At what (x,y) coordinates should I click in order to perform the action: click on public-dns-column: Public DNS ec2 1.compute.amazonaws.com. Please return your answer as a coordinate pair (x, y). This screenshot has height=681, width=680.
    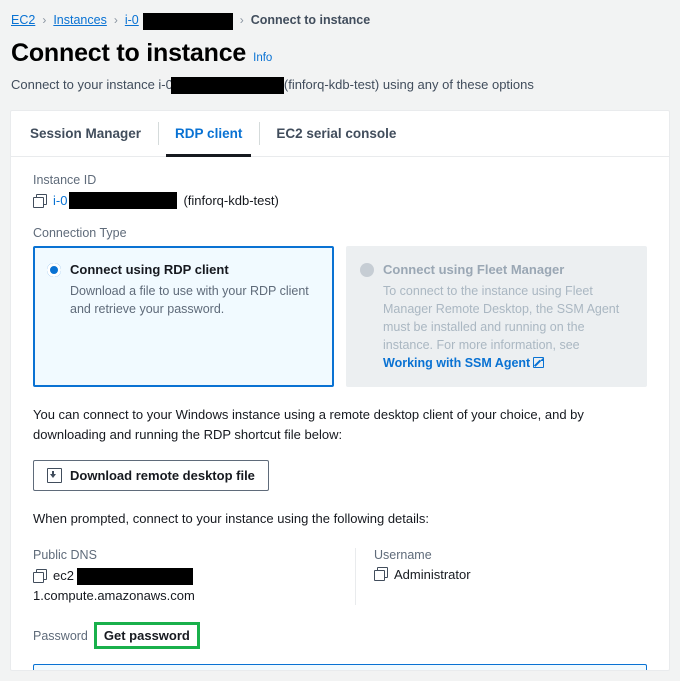
    Looking at the image, I should click on (194, 577).